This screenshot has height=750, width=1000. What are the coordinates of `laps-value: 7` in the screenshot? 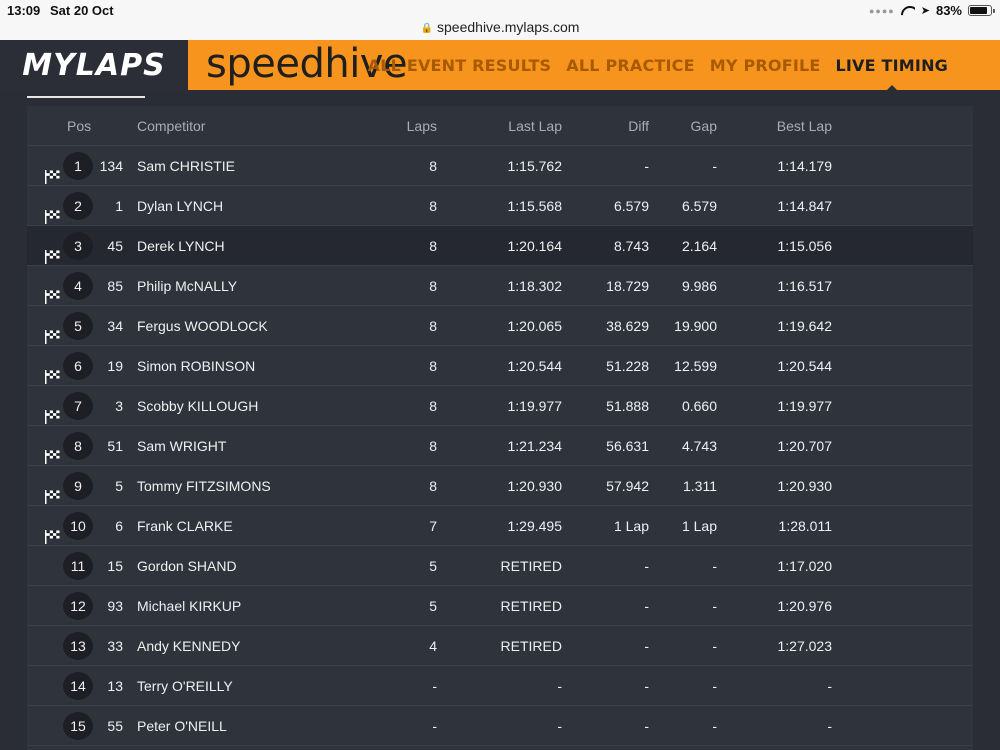 It's located at (433, 526).